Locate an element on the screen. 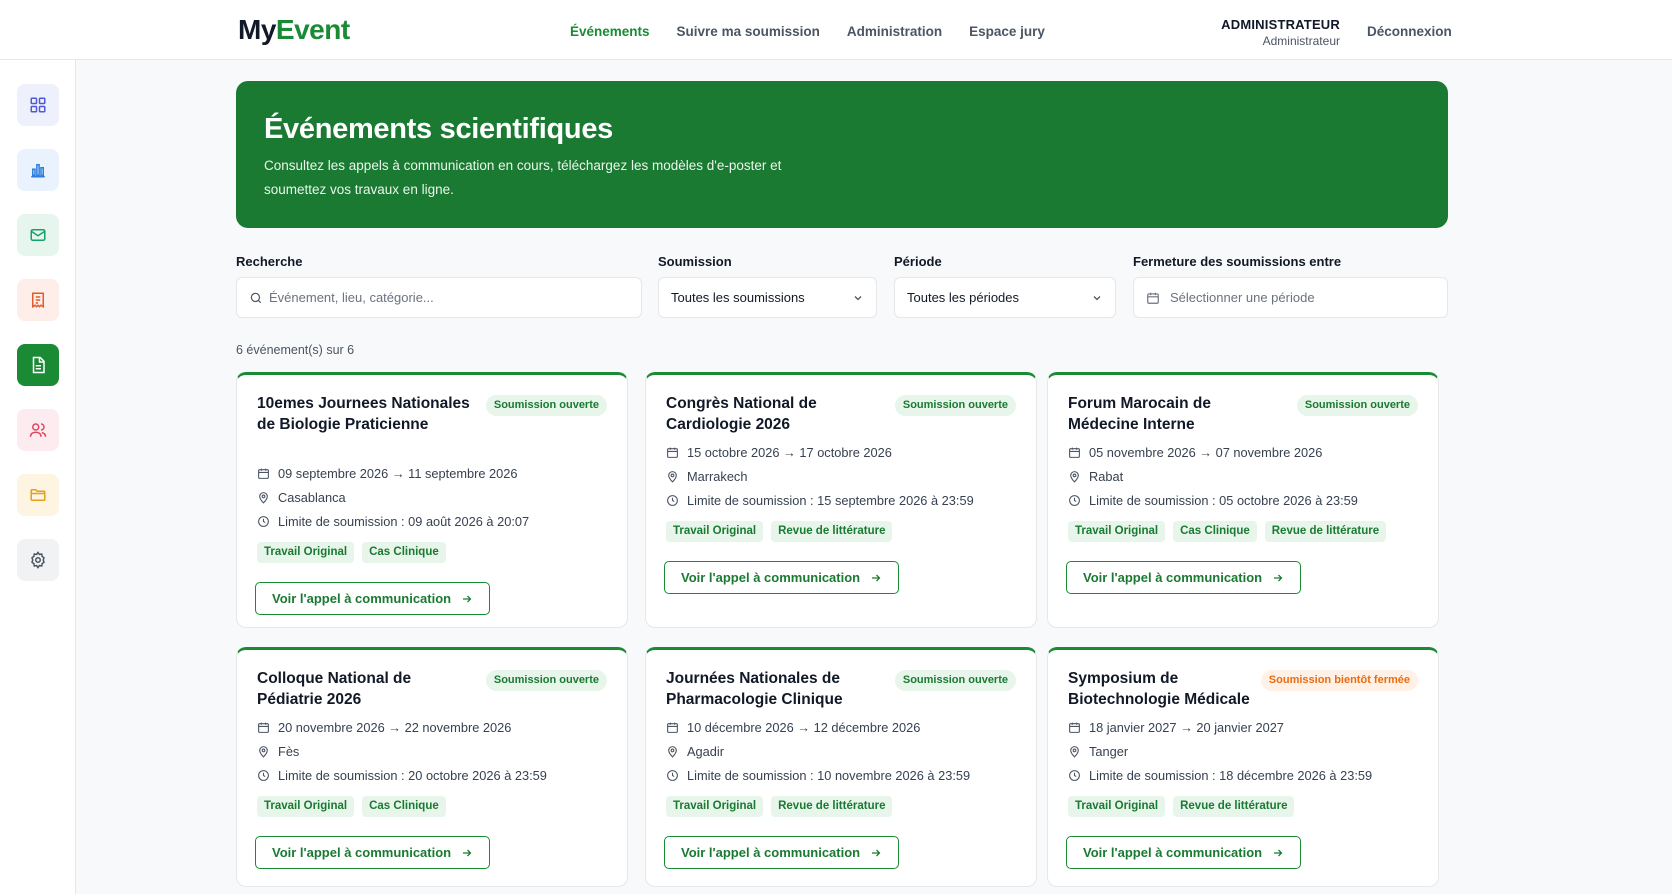 Image resolution: width=1672 pixels, height=894 pixels. event-title: Forum Marocain de Médecine Interne is located at coordinates (1168, 414).